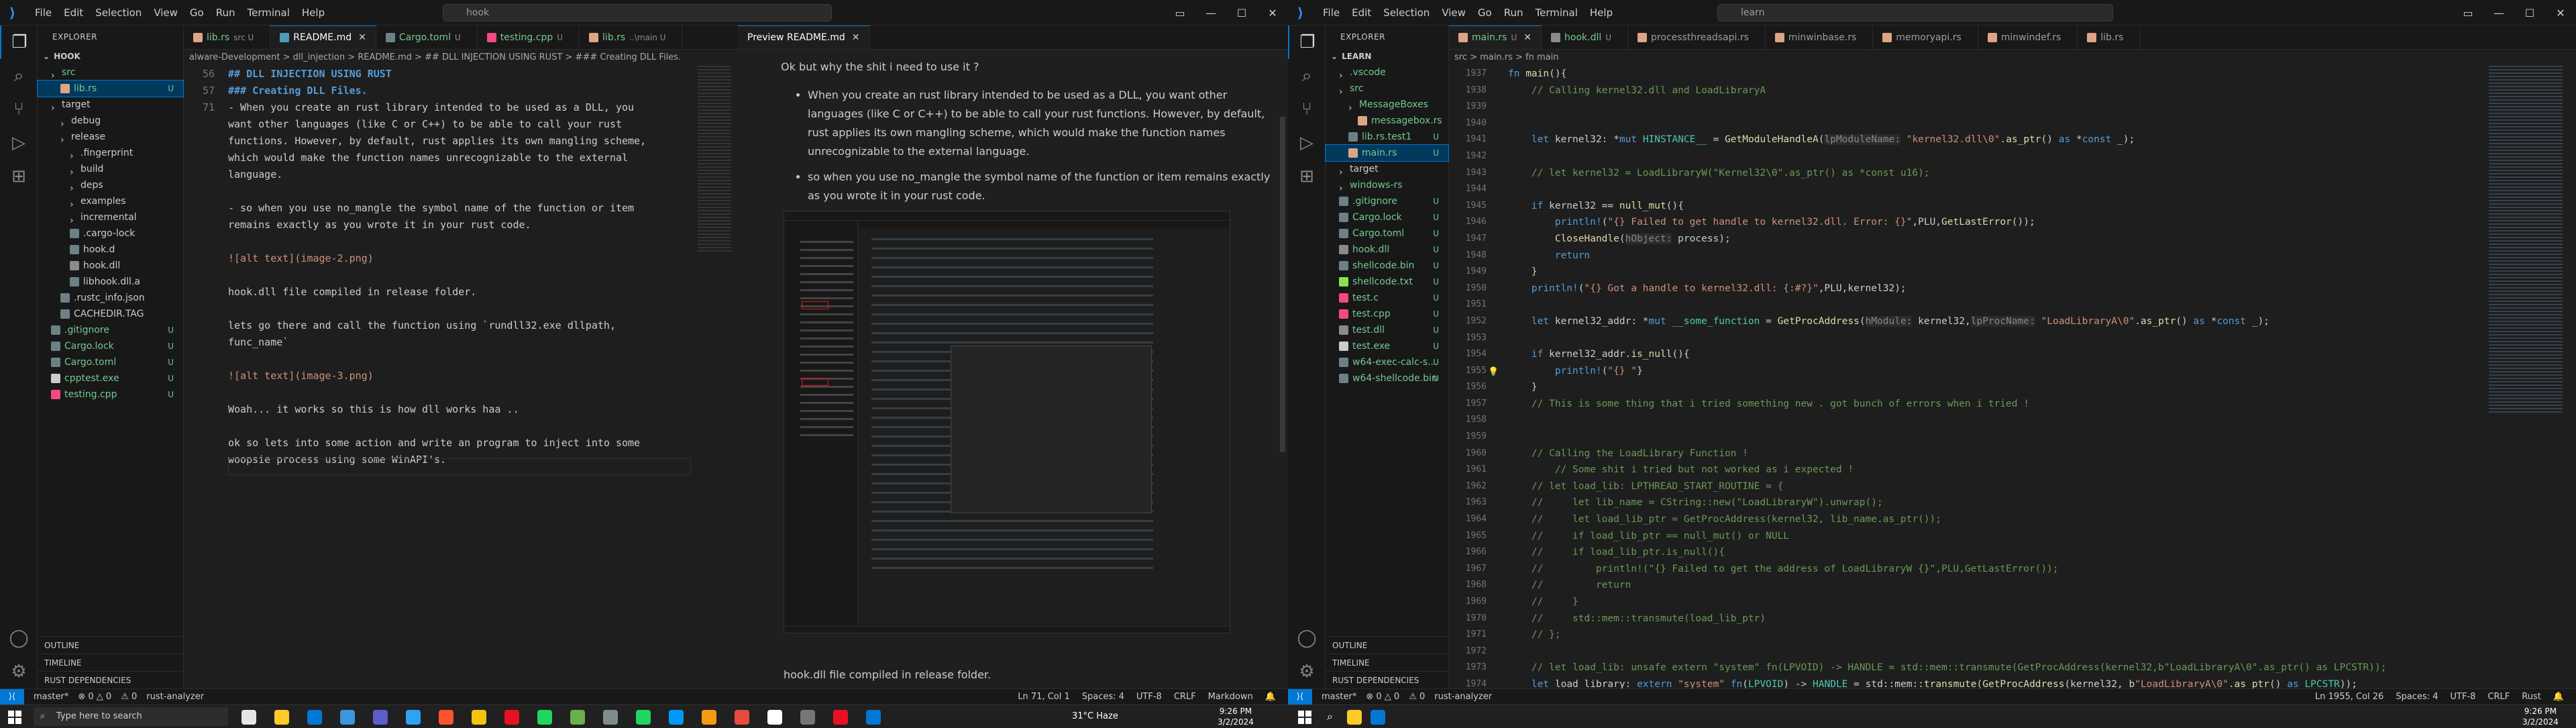 The image size is (2576, 728). What do you see at coordinates (1387, 185) in the screenshot?
I see `tree-item: › windows-rs` at bounding box center [1387, 185].